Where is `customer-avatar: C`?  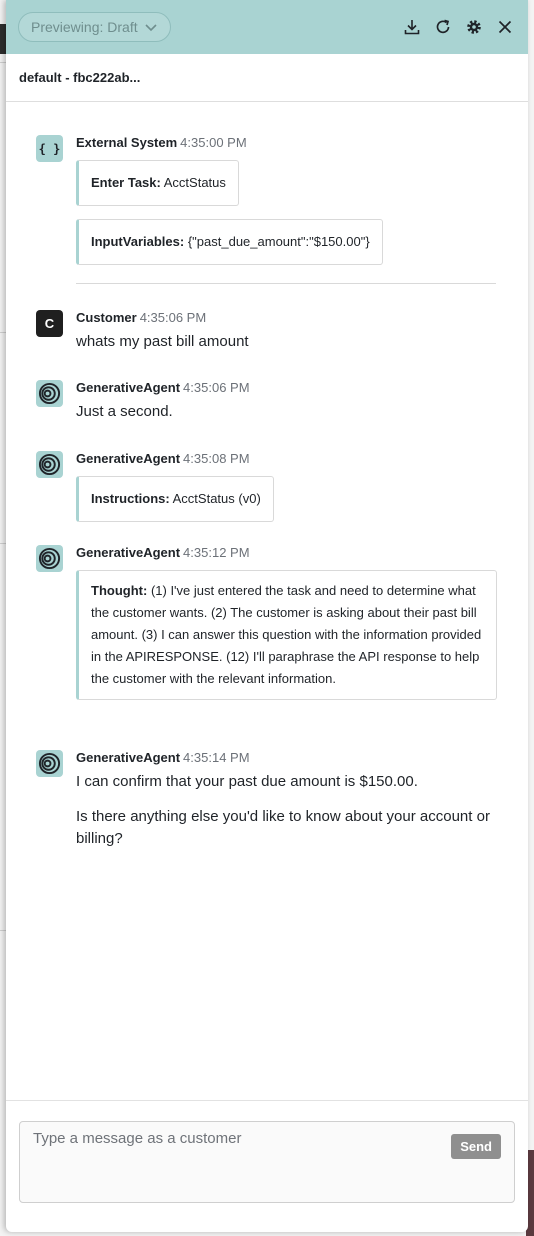
customer-avatar: C is located at coordinates (49, 323).